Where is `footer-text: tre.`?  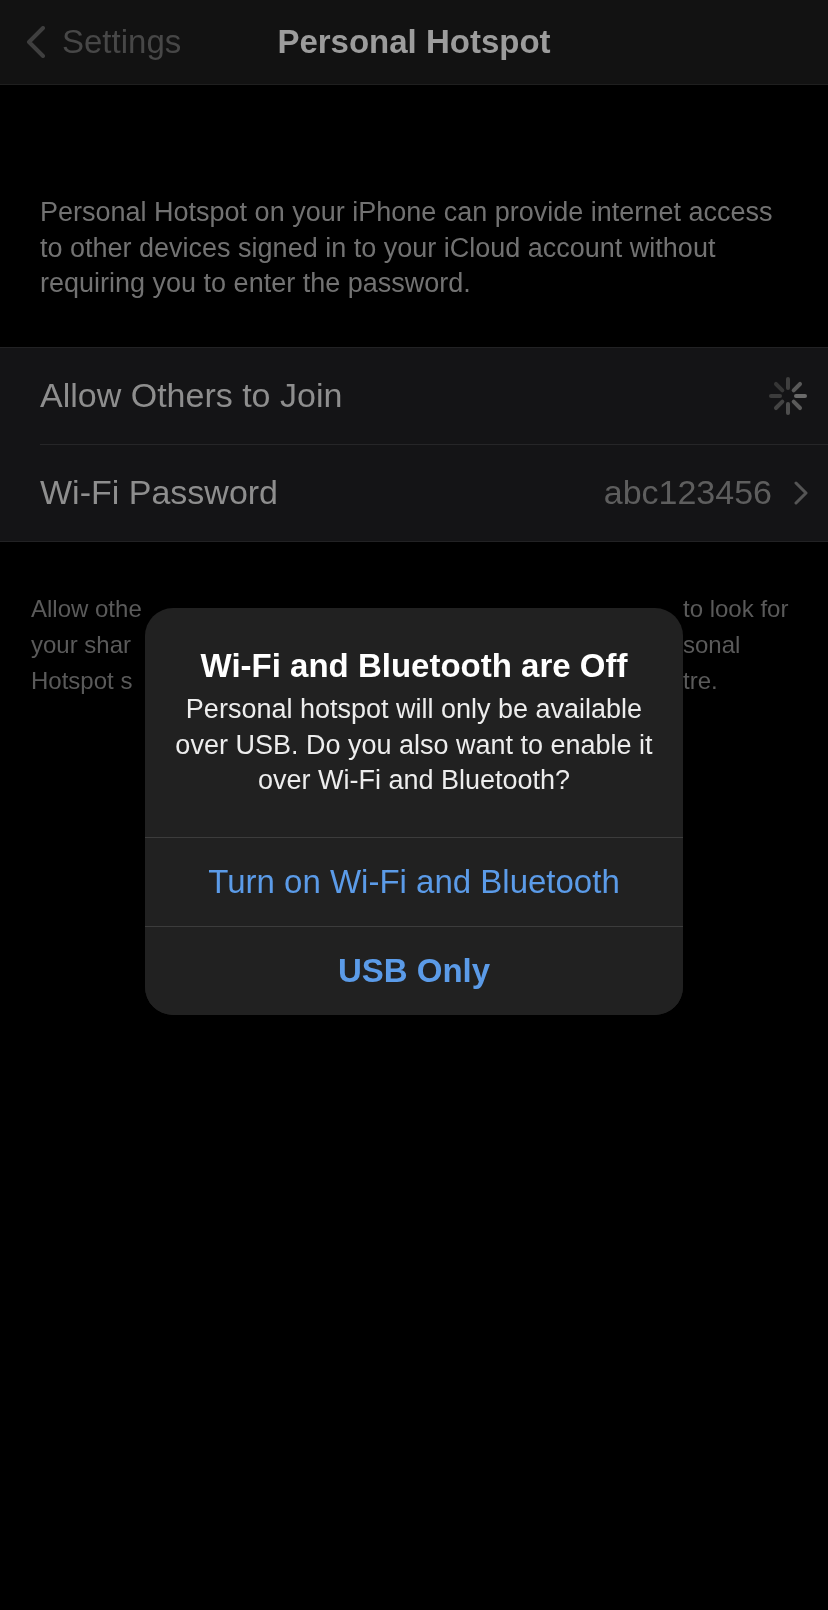 footer-text: tre. is located at coordinates (700, 680).